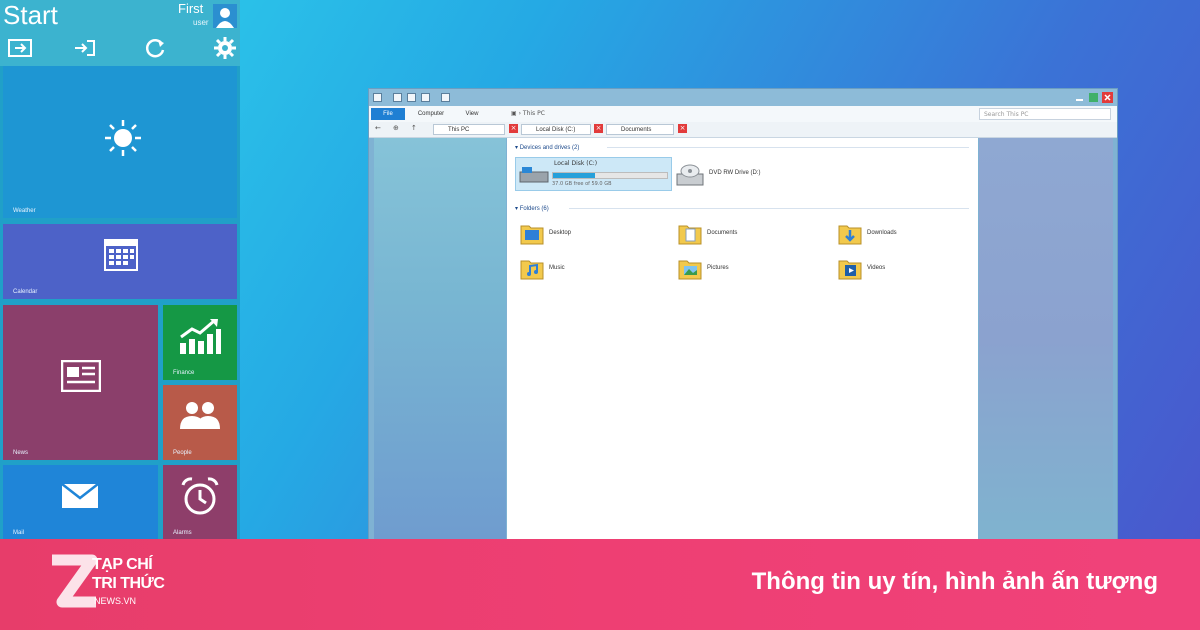 Image resolution: width=1200 pixels, height=630 pixels. I want to click on run-icon, so click(20, 48).